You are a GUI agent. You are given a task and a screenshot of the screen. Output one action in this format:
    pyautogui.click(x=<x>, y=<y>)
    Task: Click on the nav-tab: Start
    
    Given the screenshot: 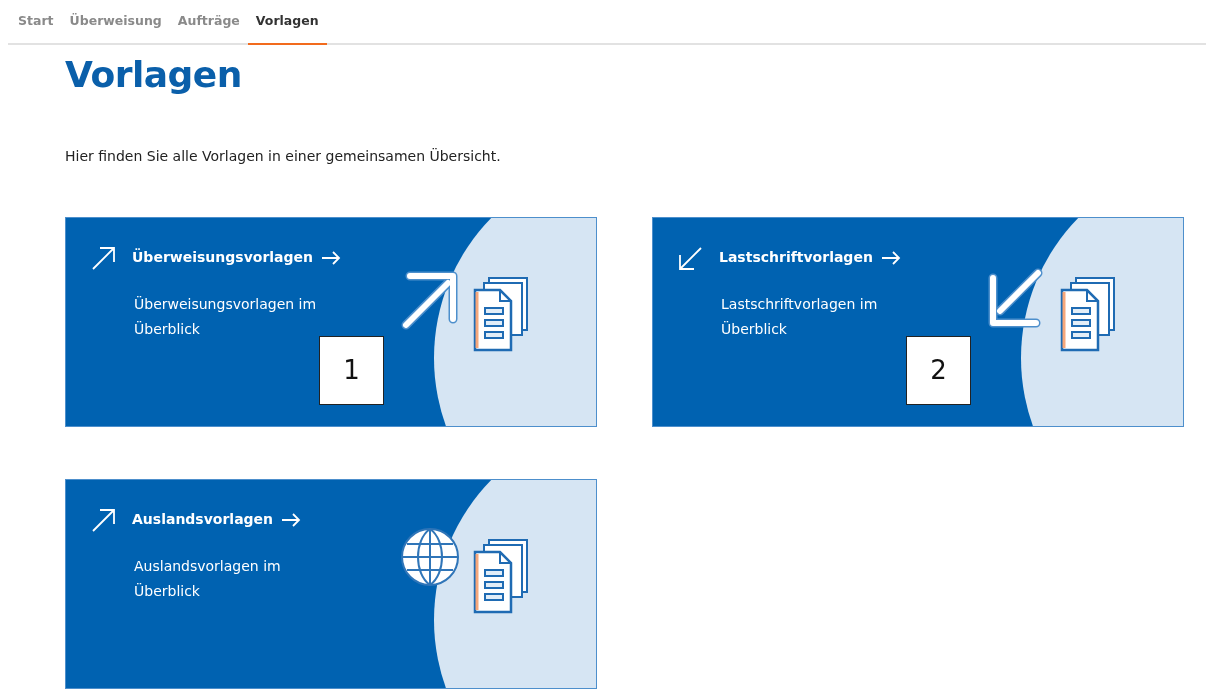 What is the action you would take?
    pyautogui.click(x=36, y=22)
    